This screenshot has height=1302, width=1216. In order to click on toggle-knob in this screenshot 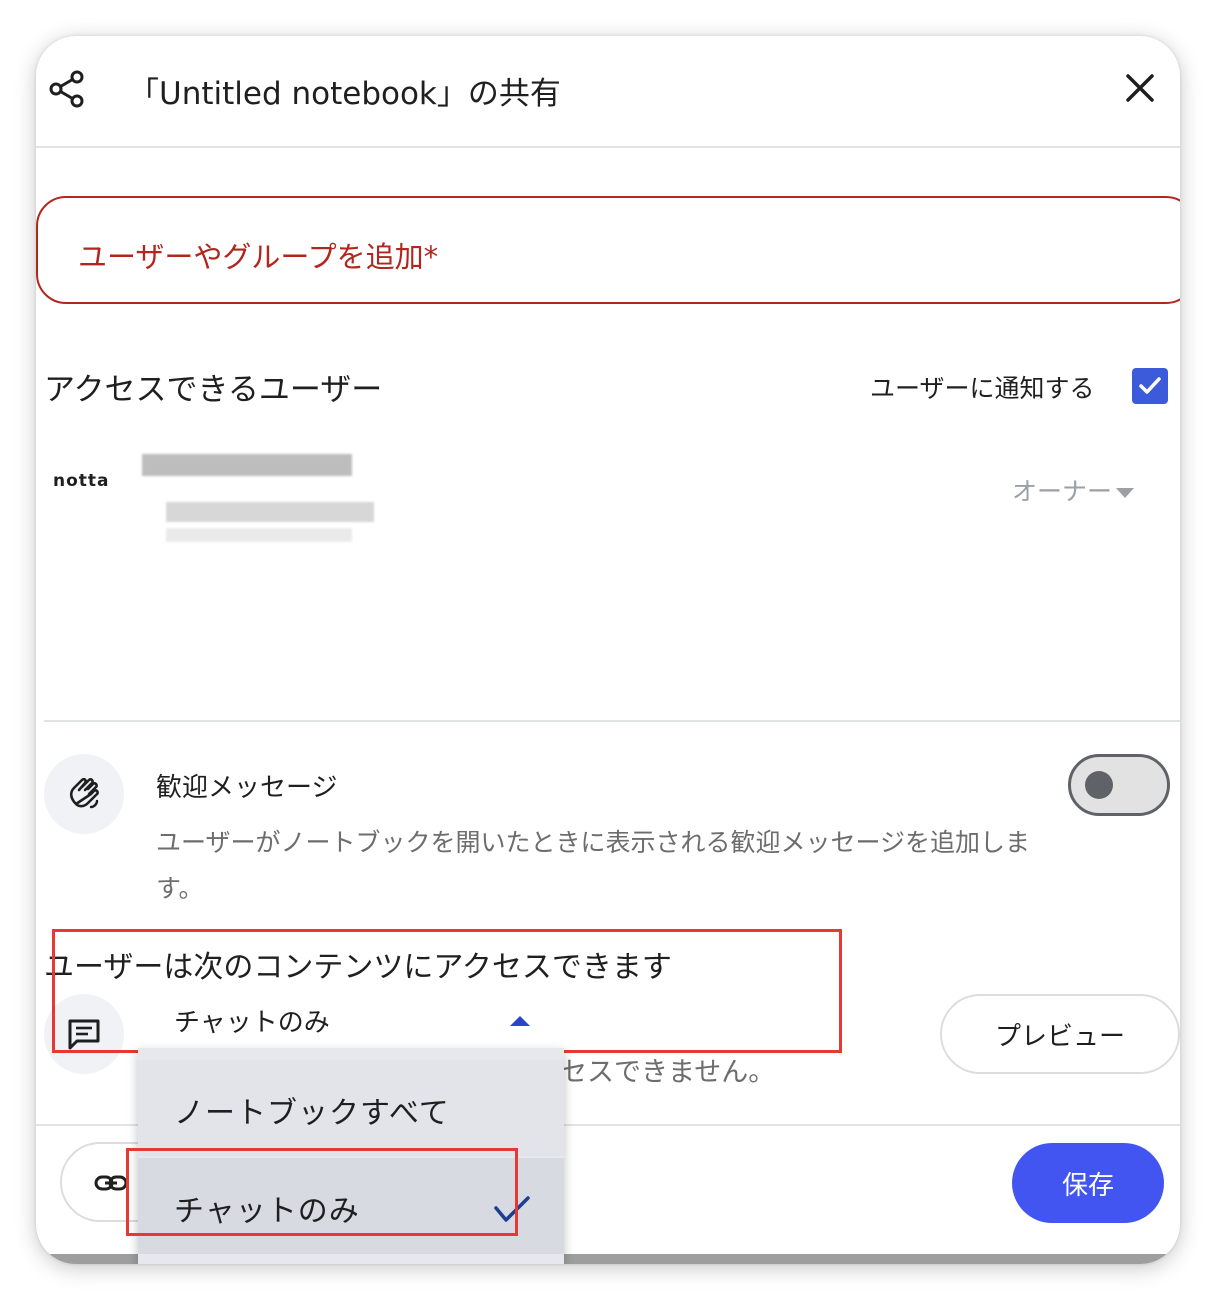, I will do `click(1099, 785)`.